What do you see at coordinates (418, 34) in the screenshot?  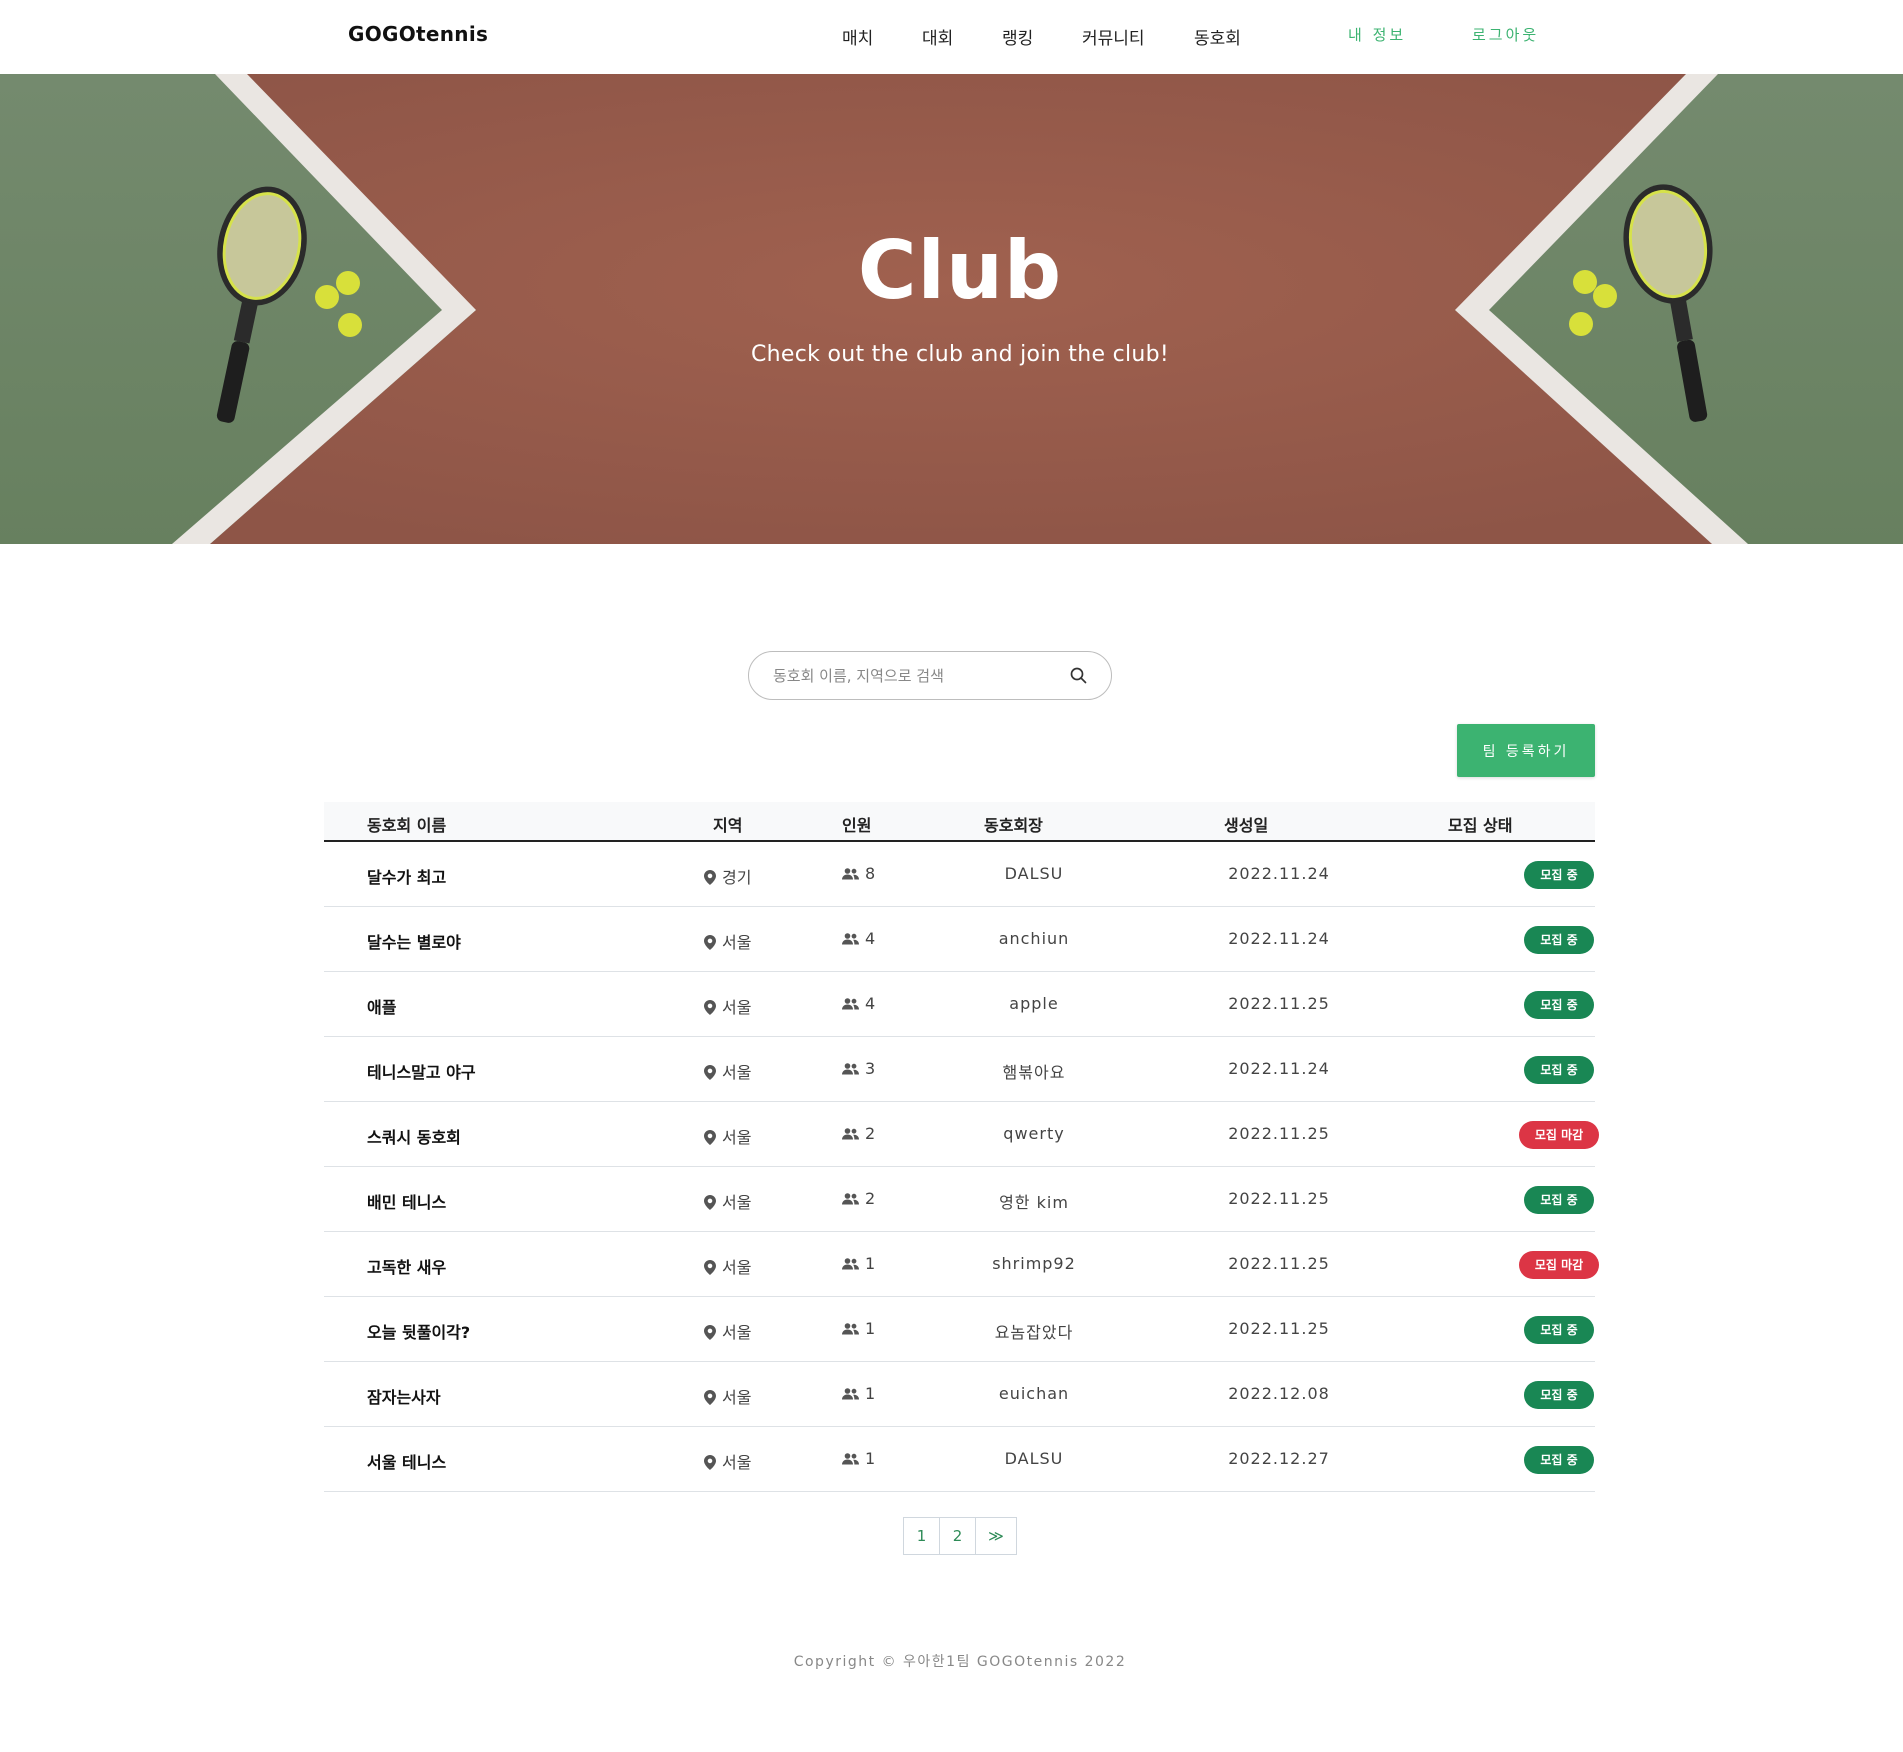 I see `site-logo: GOGOtennis` at bounding box center [418, 34].